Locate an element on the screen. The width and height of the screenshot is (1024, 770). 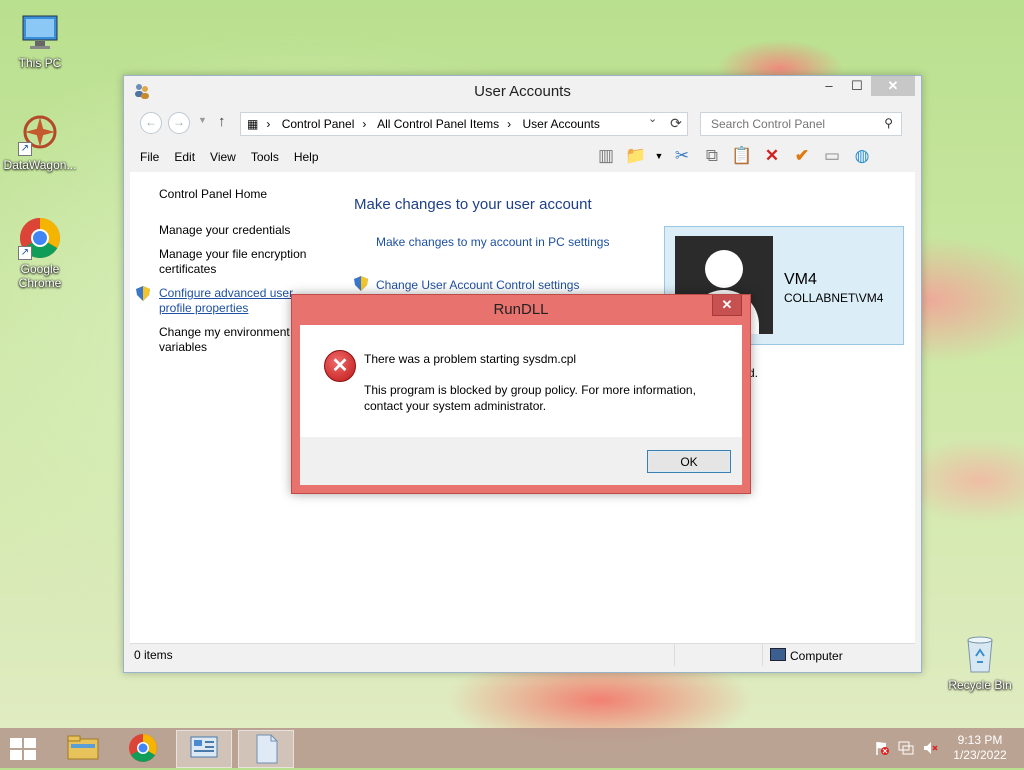
forward-button: → is located at coordinates (179, 123).